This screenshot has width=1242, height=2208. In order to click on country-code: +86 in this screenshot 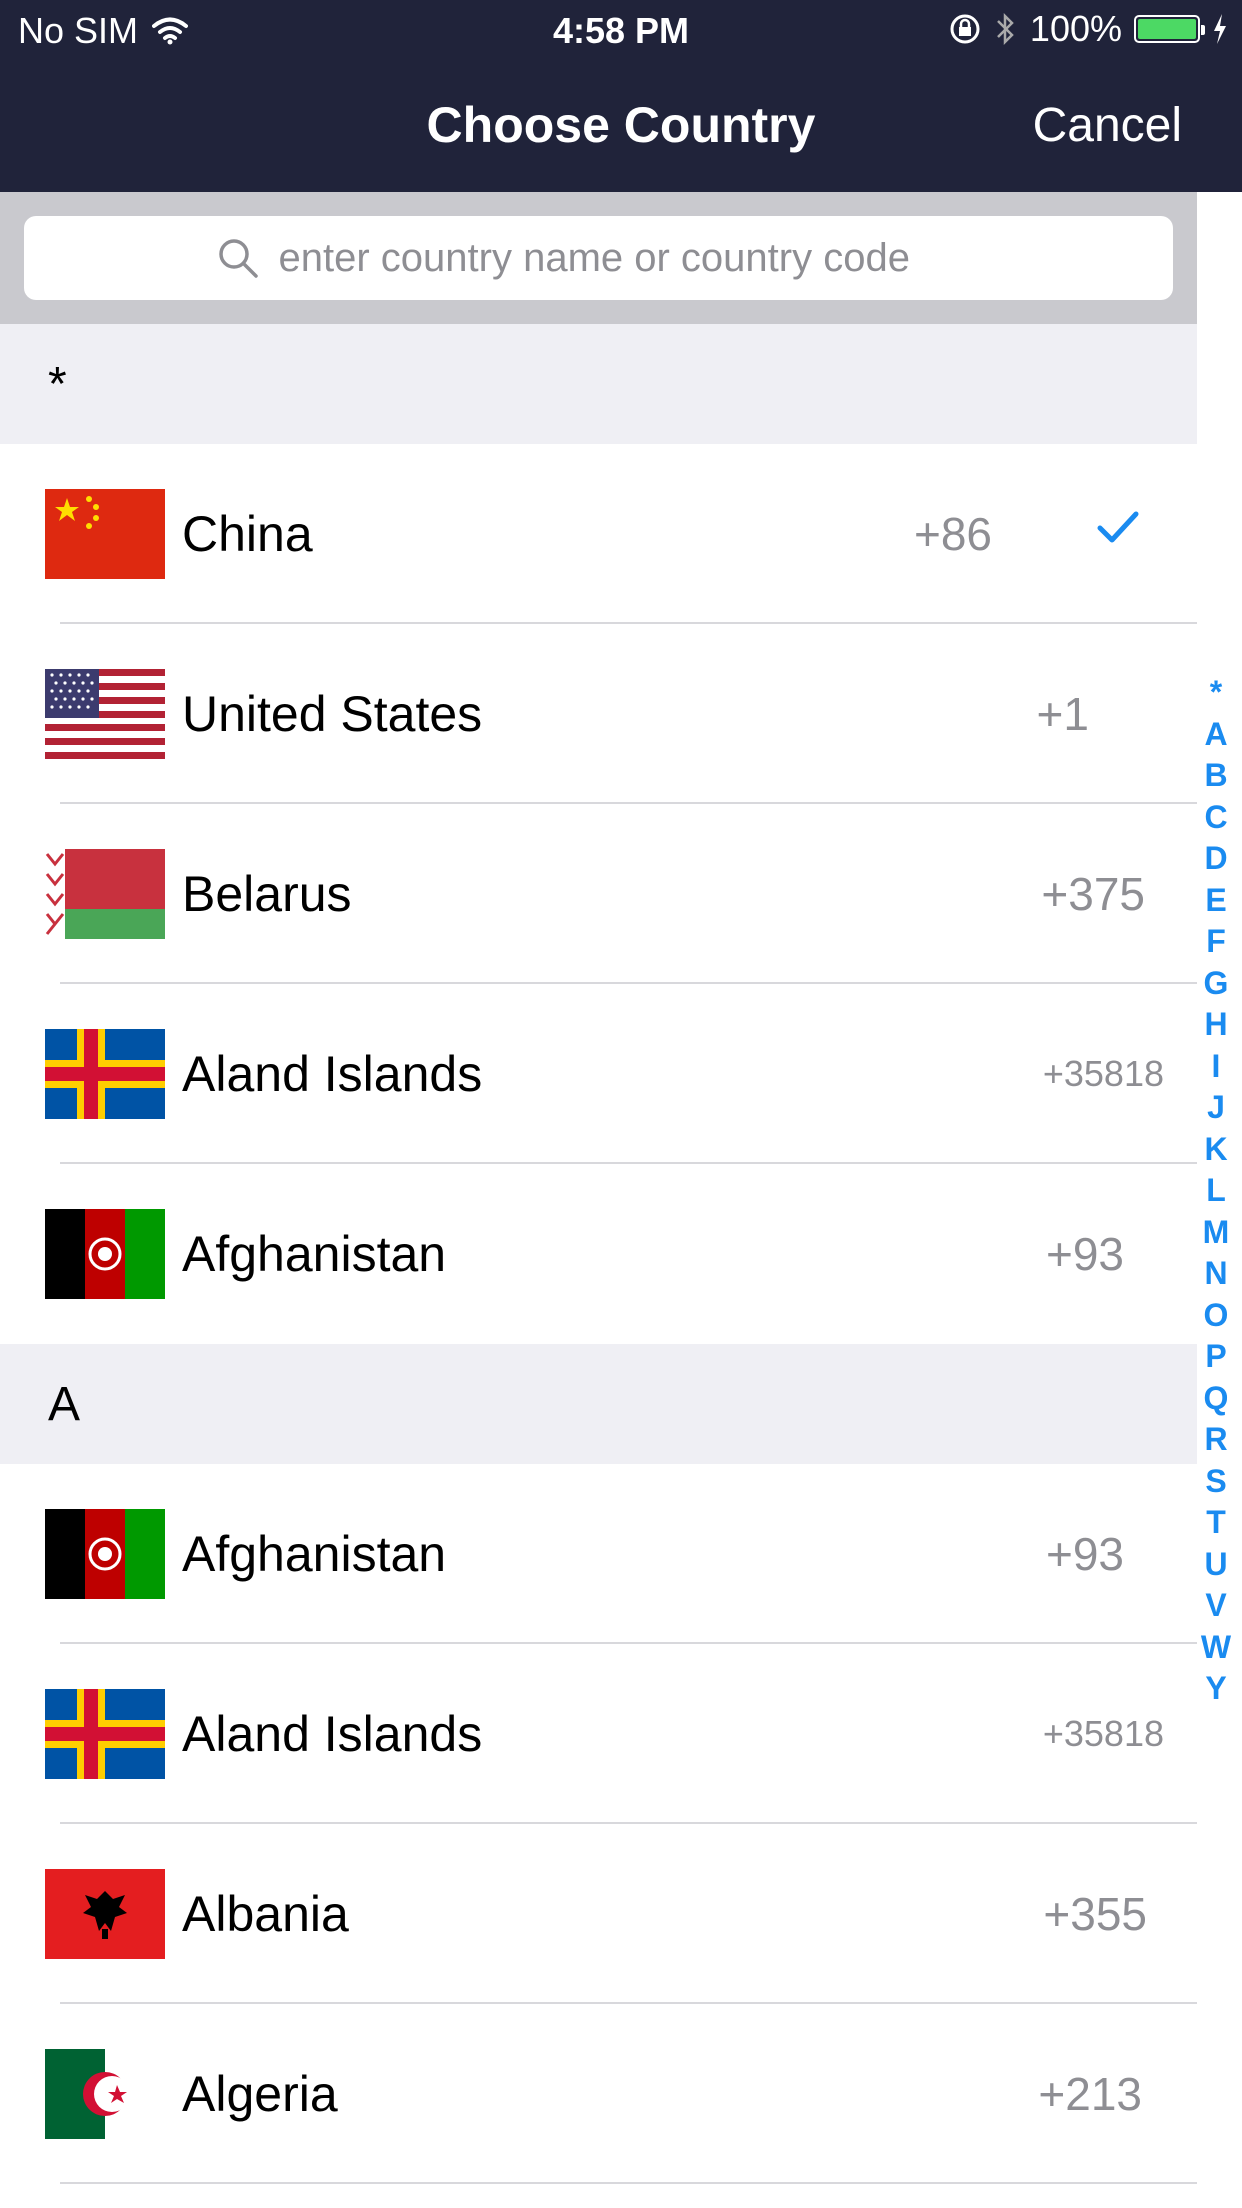, I will do `click(952, 534)`.